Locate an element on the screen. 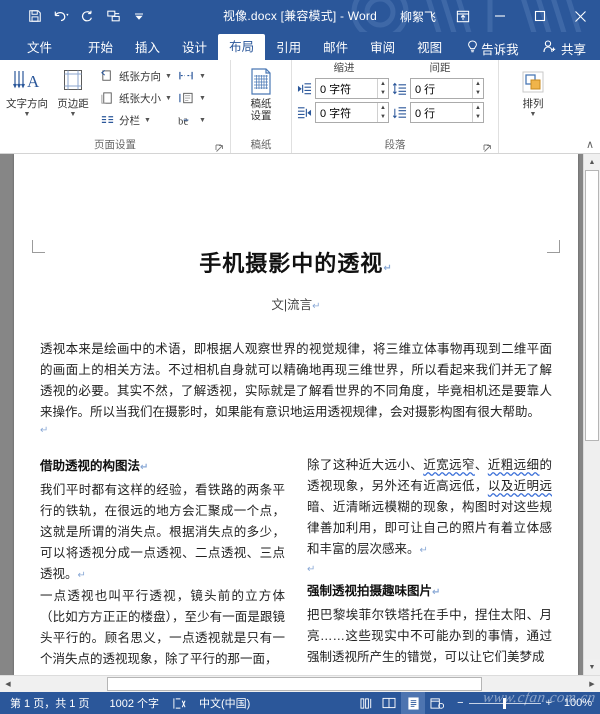 This screenshot has height=714, width=600. ribbon-display-options-icon is located at coordinates (463, 16).